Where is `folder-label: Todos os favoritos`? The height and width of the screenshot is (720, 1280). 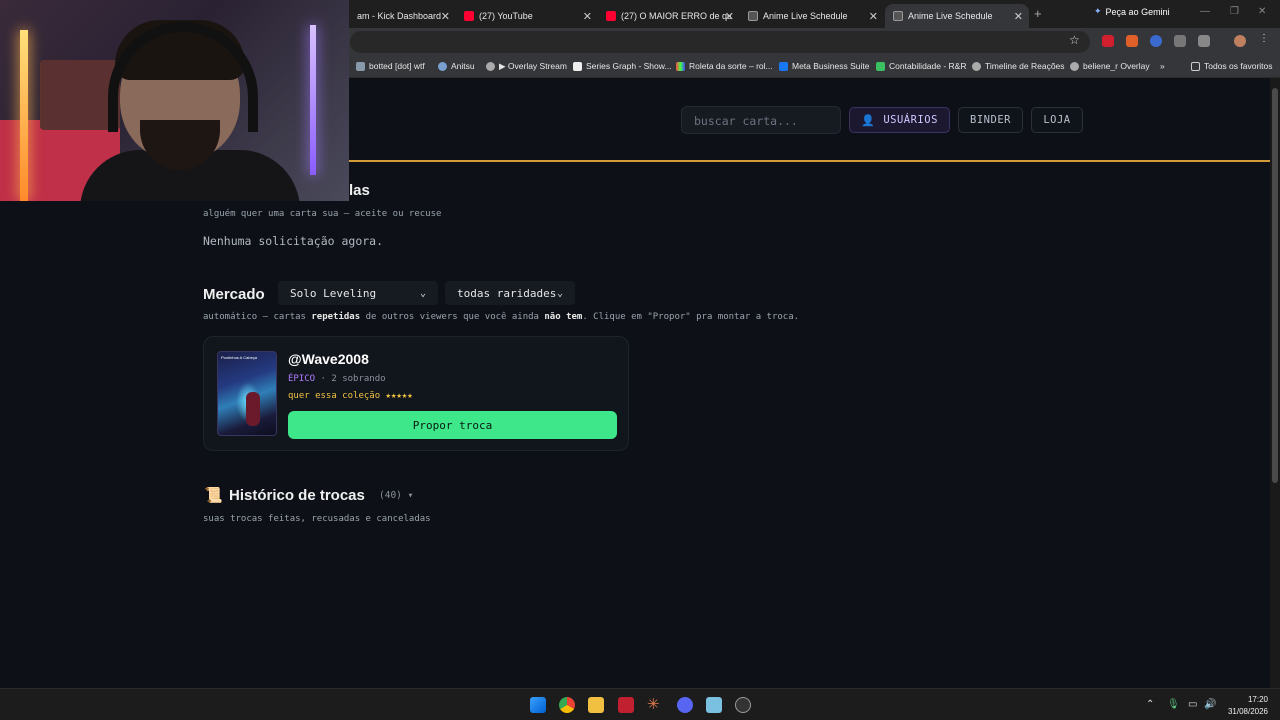
folder-label: Todos os favoritos is located at coordinates (1238, 66).